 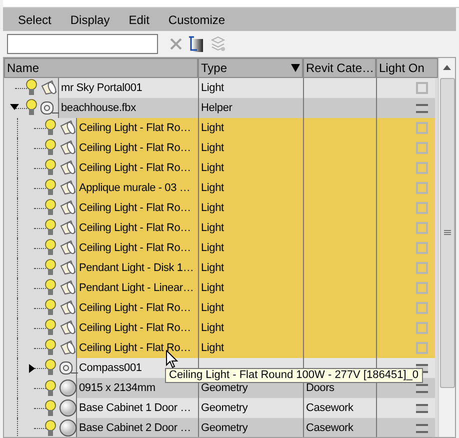 What do you see at coordinates (320, 388) in the screenshot?
I see `revit-category: Doors` at bounding box center [320, 388].